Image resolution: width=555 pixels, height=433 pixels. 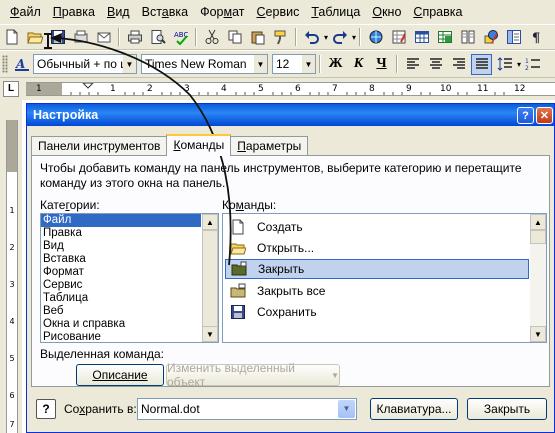 I want to click on menu-edit: Правка, so click(x=74, y=12).